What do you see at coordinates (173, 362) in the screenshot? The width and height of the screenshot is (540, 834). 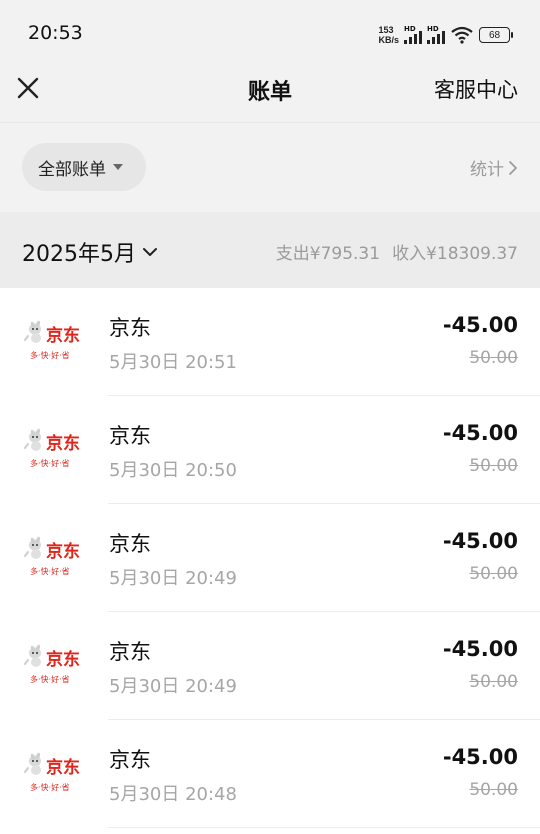 I see `bill-time: 5月30日 20:51` at bounding box center [173, 362].